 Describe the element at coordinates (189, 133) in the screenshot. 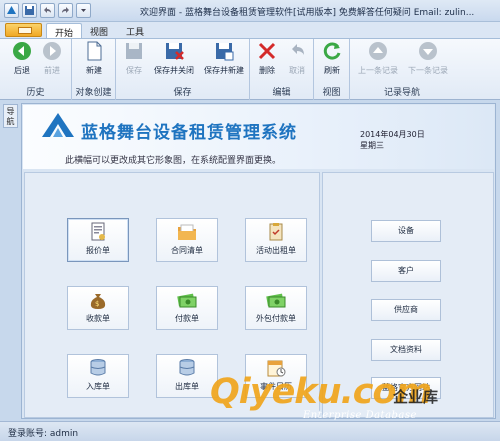

I see `banner-title: 蓝格舞台设备租赁管理系统` at that location.